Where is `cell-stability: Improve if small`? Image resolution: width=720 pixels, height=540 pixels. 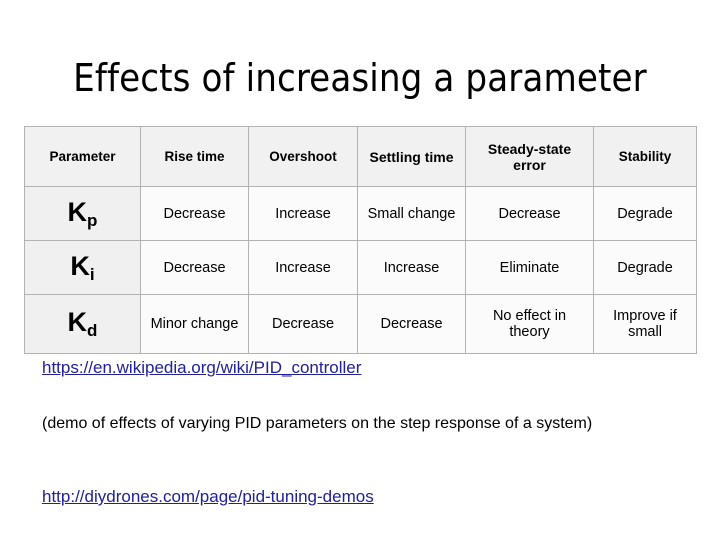
cell-stability: Improve if small is located at coordinates (645, 324).